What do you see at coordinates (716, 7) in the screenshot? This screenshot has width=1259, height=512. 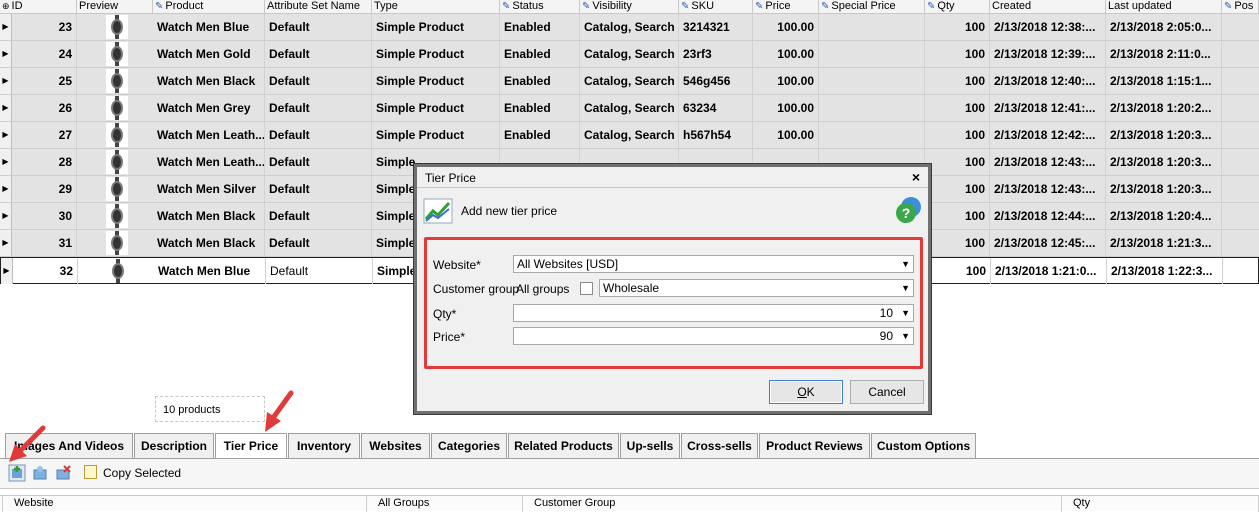 I see `column-header-sku: ✎ SKU` at bounding box center [716, 7].